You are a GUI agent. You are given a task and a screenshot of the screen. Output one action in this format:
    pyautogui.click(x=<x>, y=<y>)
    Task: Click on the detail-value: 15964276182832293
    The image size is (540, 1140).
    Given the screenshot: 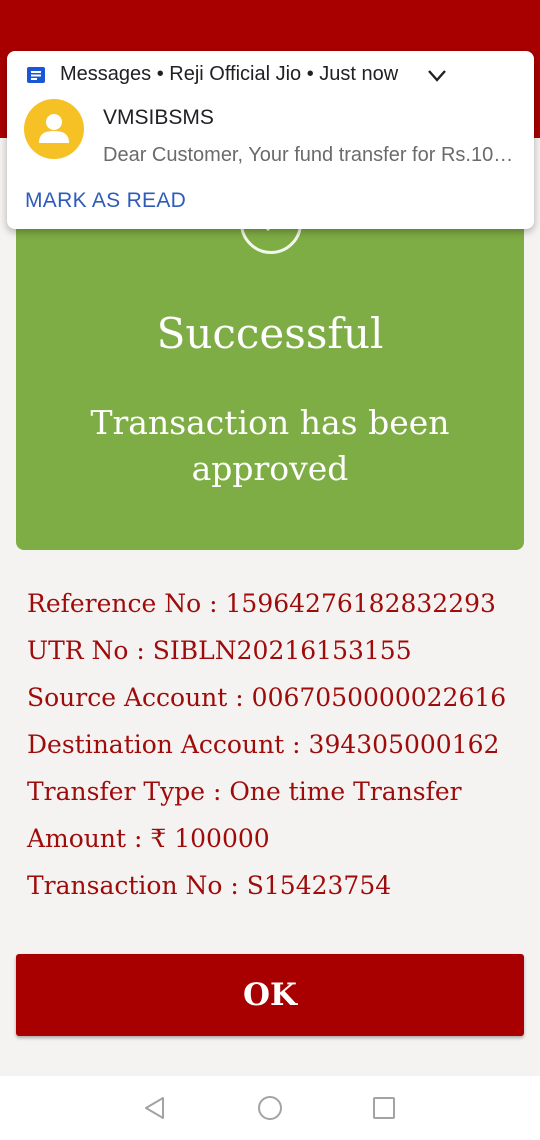 What is the action you would take?
    pyautogui.click(x=360, y=603)
    